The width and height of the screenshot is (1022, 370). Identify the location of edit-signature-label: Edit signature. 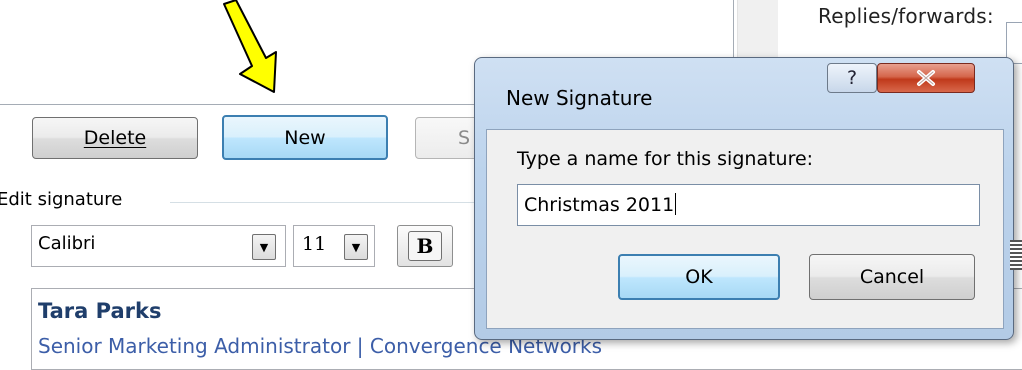
(61, 199).